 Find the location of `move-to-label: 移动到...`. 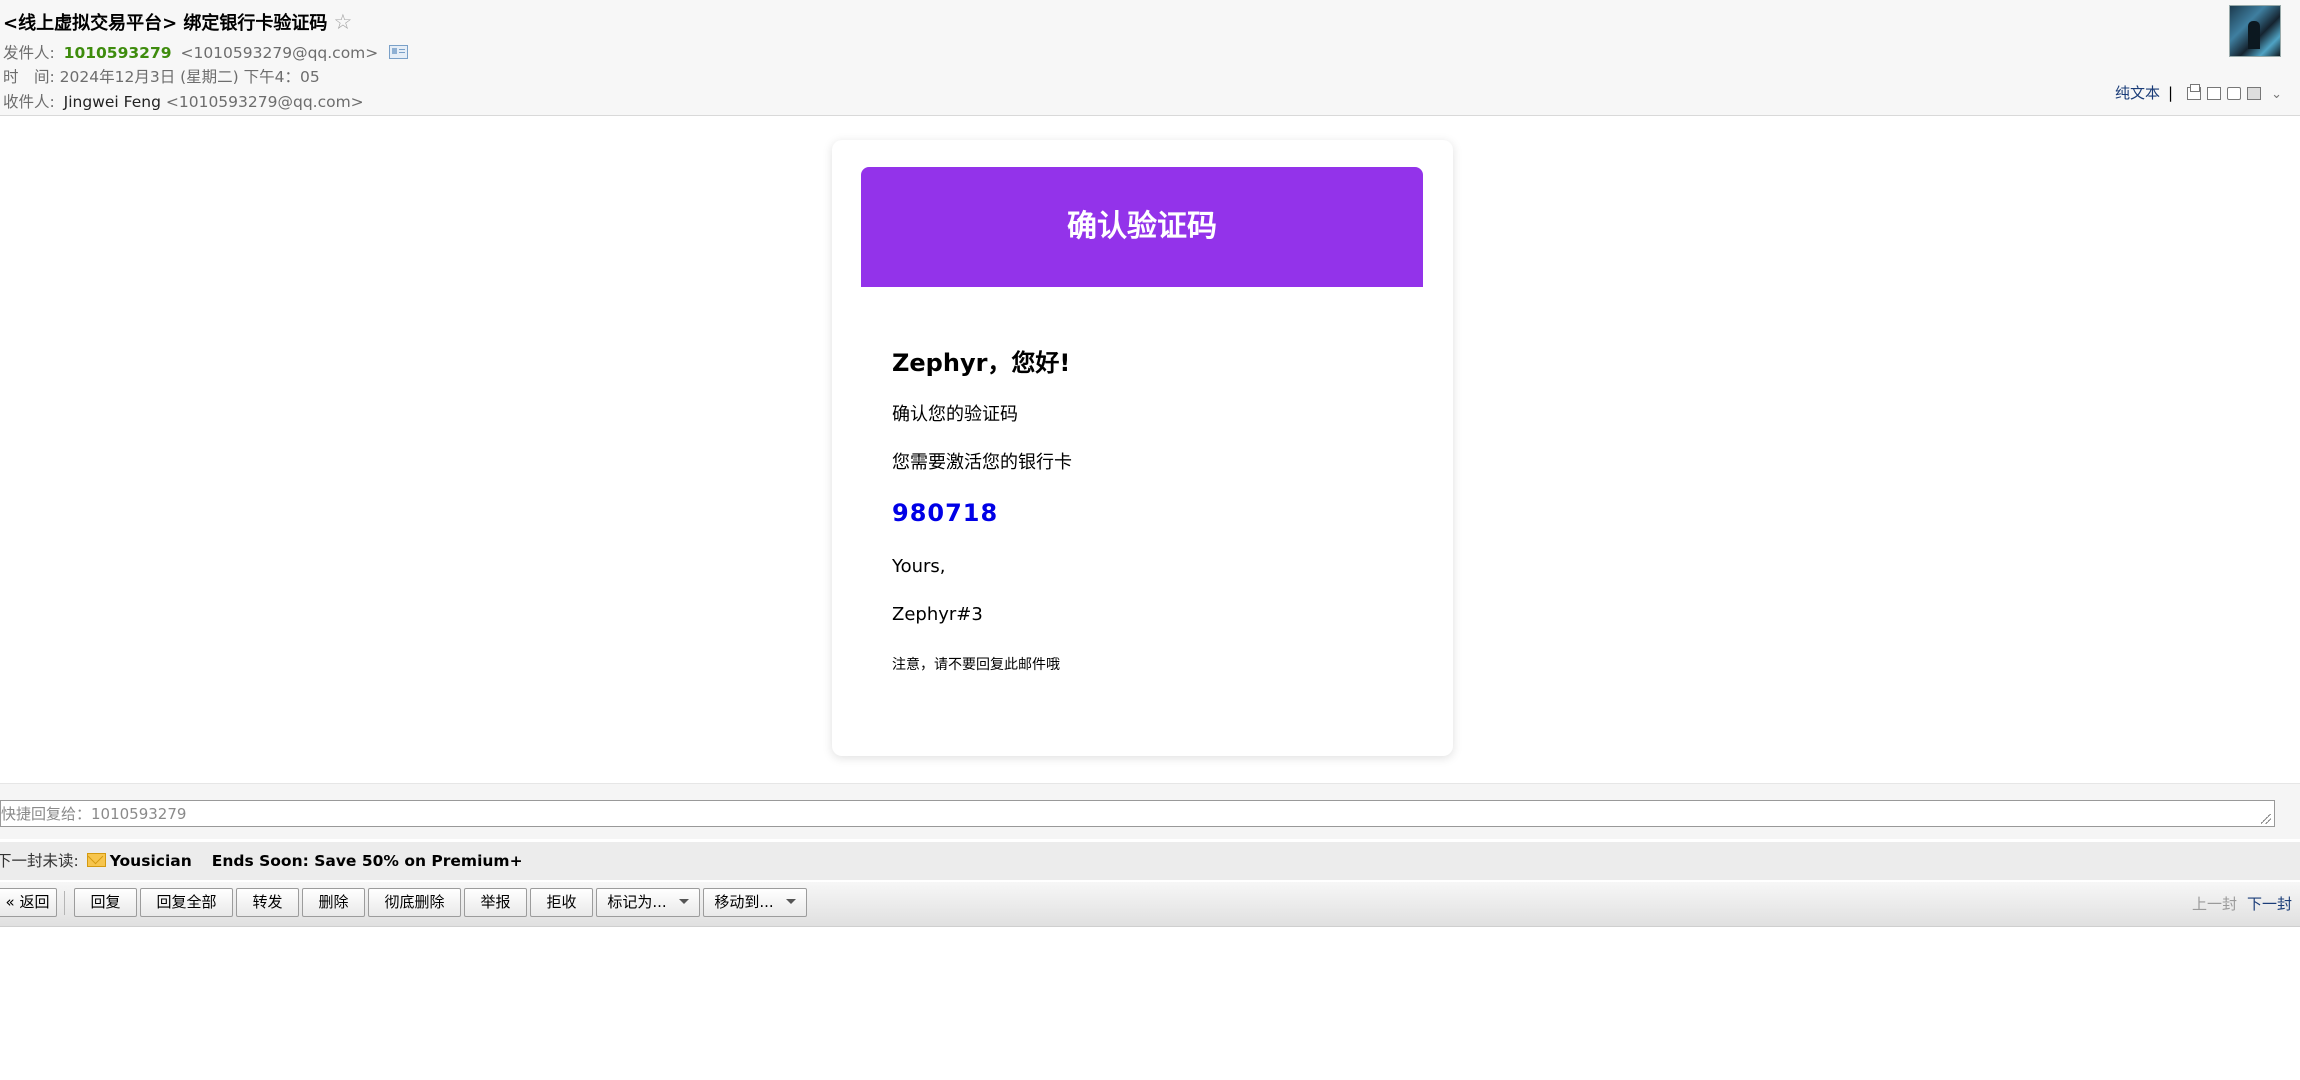

move-to-label: 移动到... is located at coordinates (744, 902).